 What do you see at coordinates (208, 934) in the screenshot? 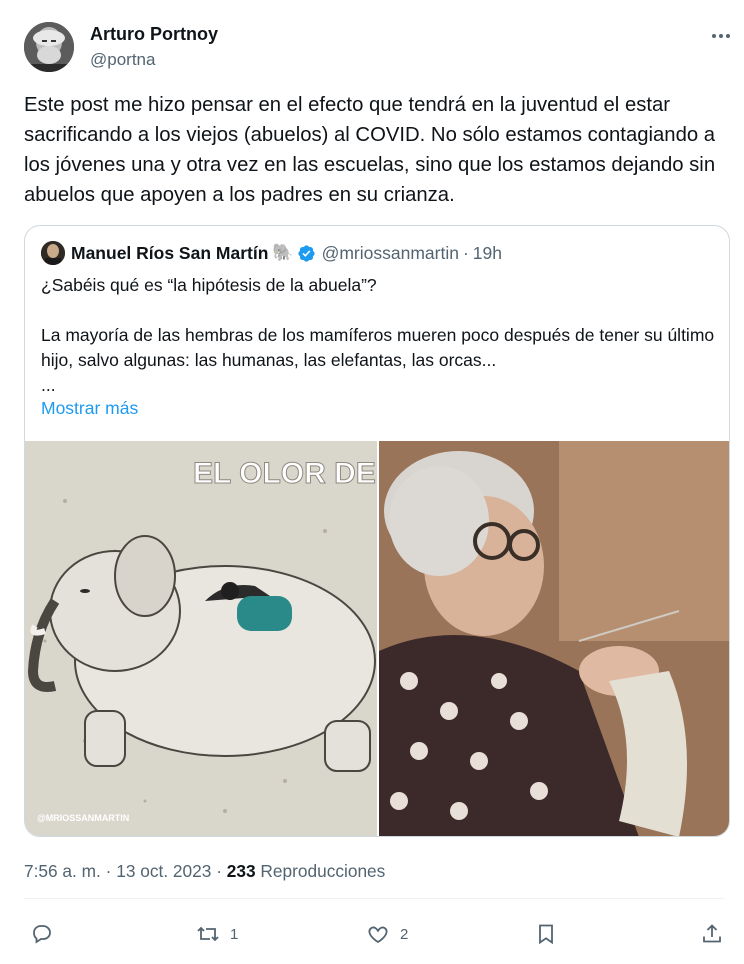
I see `retweet-icon` at bounding box center [208, 934].